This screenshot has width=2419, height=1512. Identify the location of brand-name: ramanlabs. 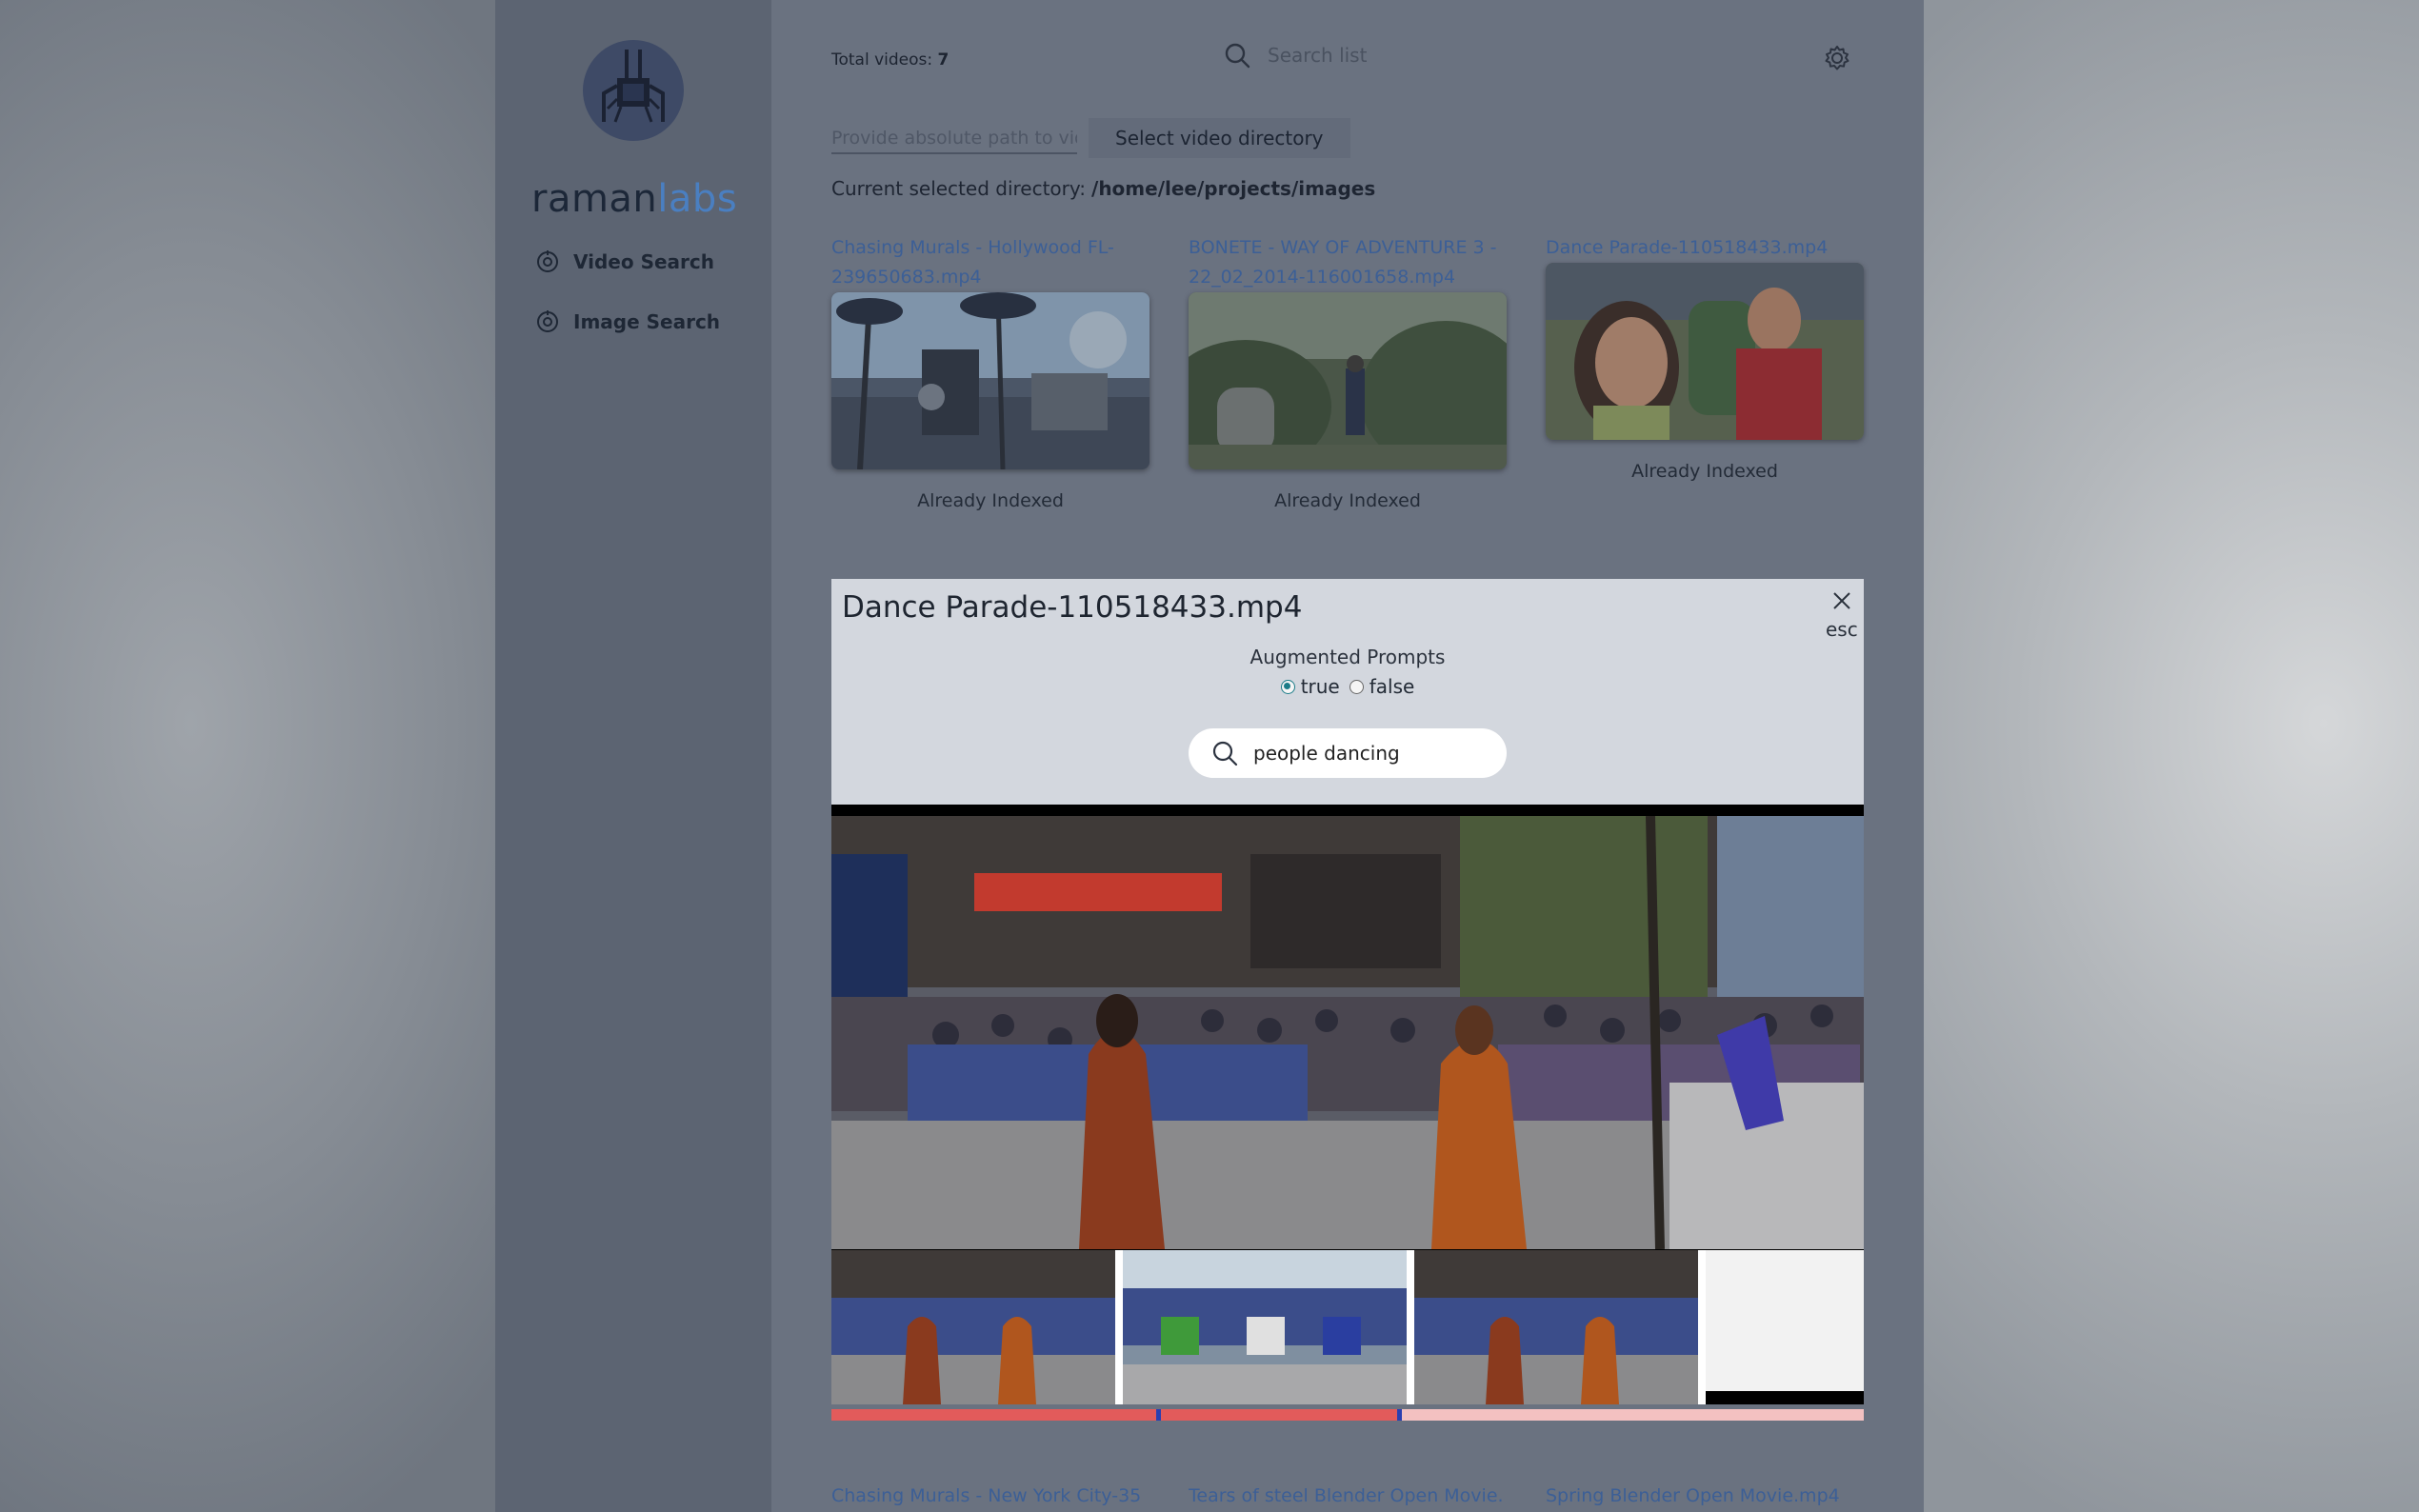
(634, 199).